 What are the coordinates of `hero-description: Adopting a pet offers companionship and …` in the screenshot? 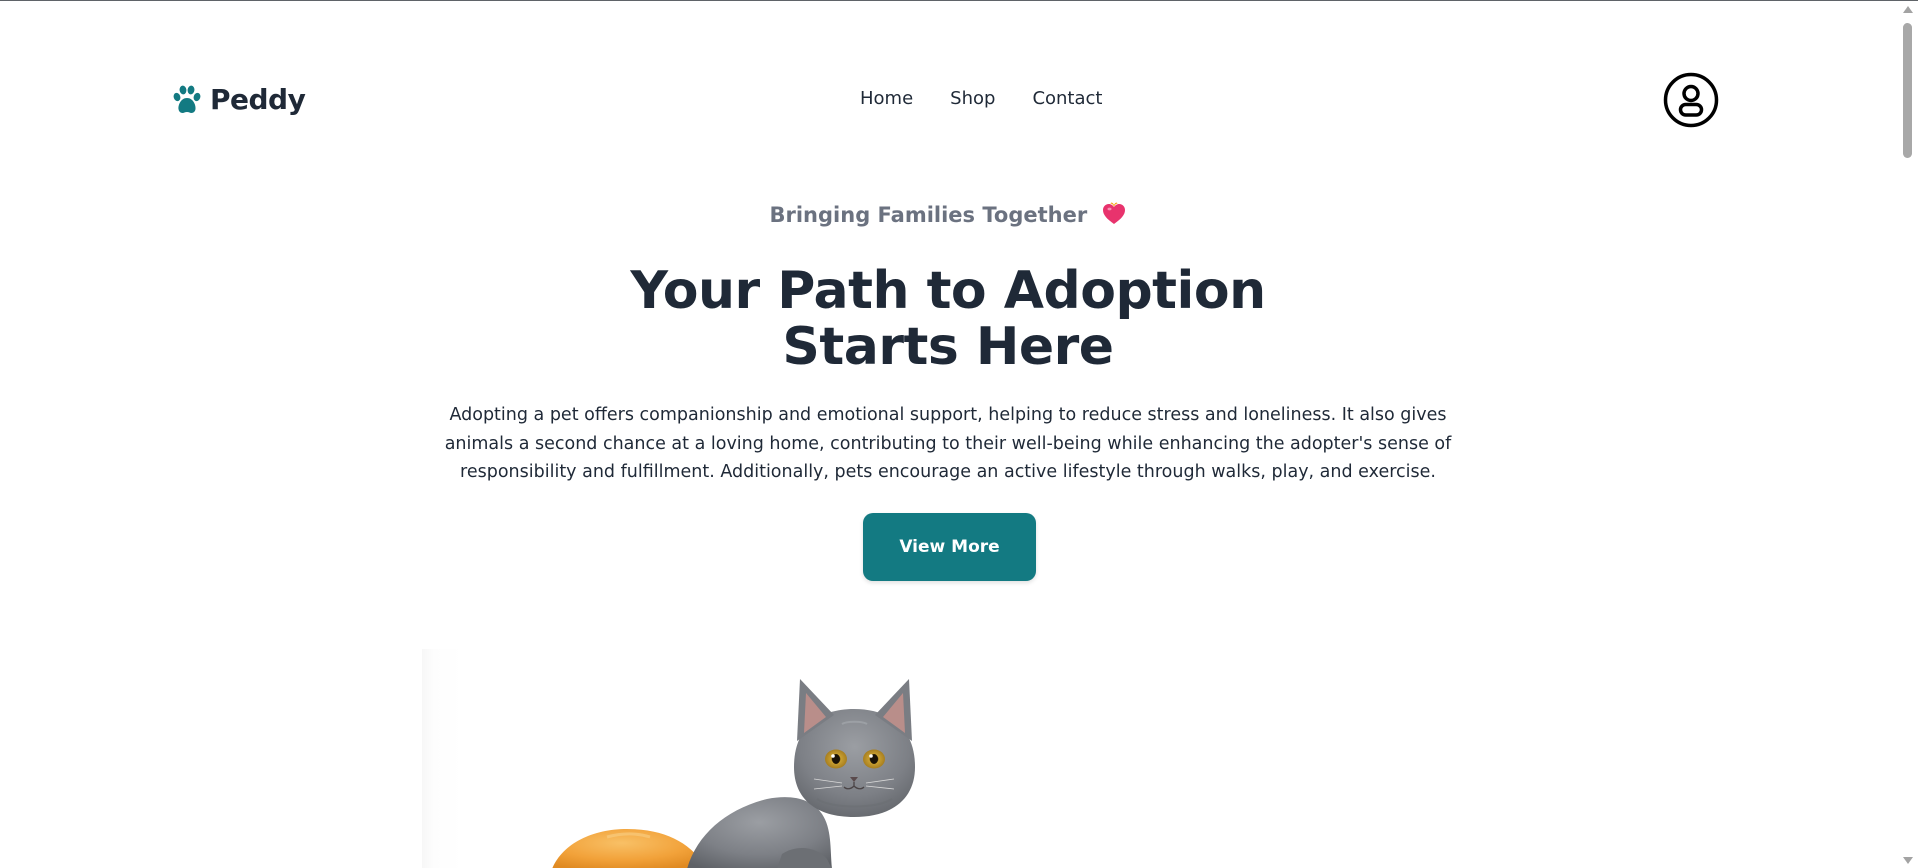 It's located at (948, 443).